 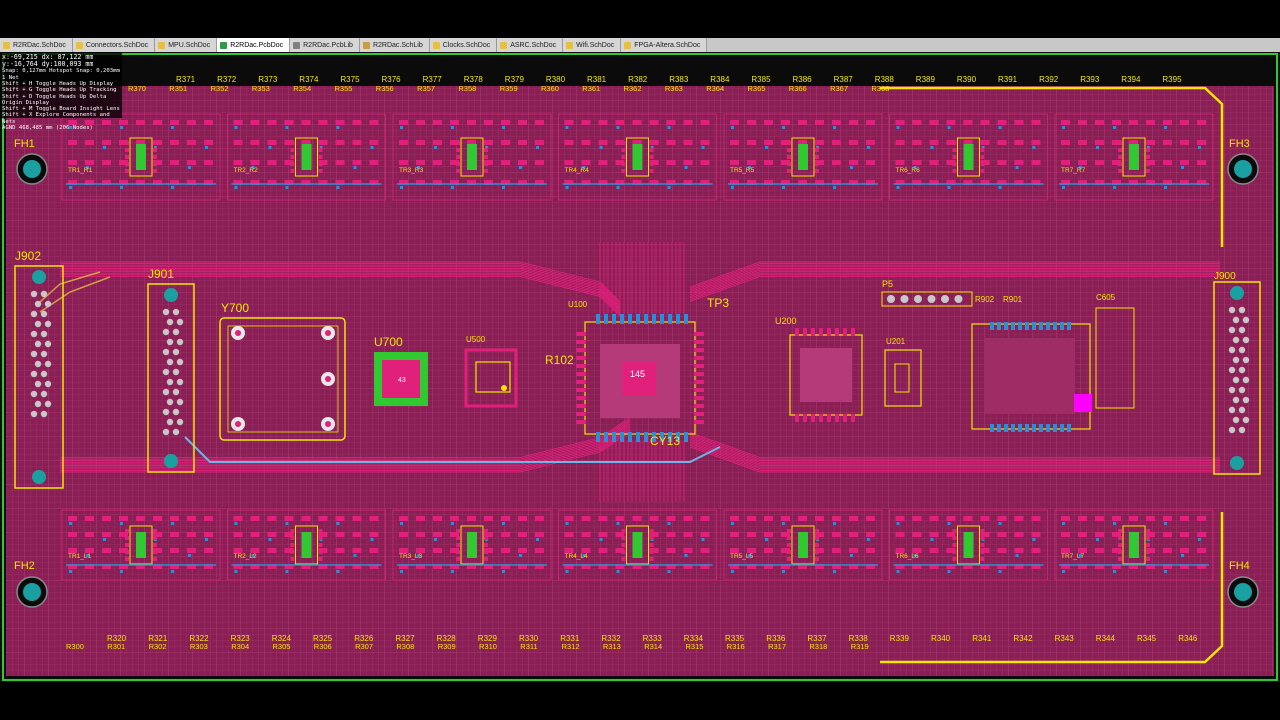 I want to click on tab-connectors-schdoc: Connectors.SchDoc, so click(x=114, y=45).